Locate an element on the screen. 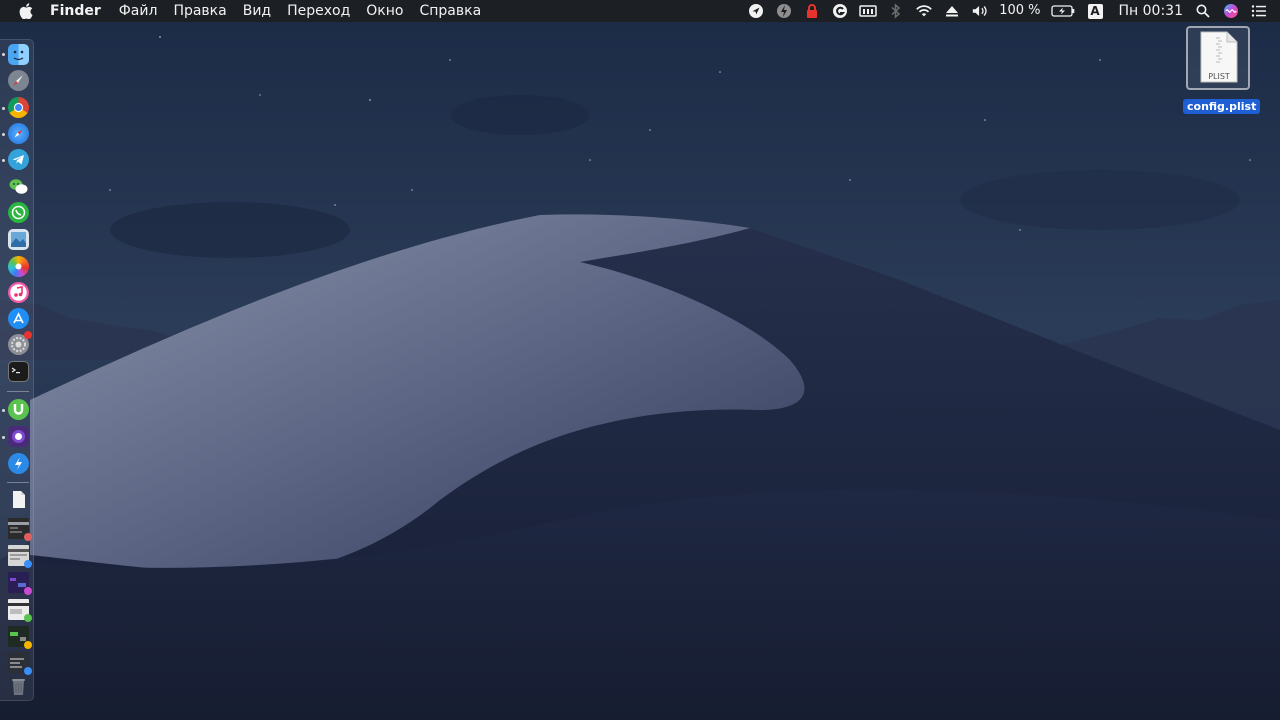 Image resolution: width=1280 pixels, height=720 pixels. menu-help: Справка is located at coordinates (450, 11).